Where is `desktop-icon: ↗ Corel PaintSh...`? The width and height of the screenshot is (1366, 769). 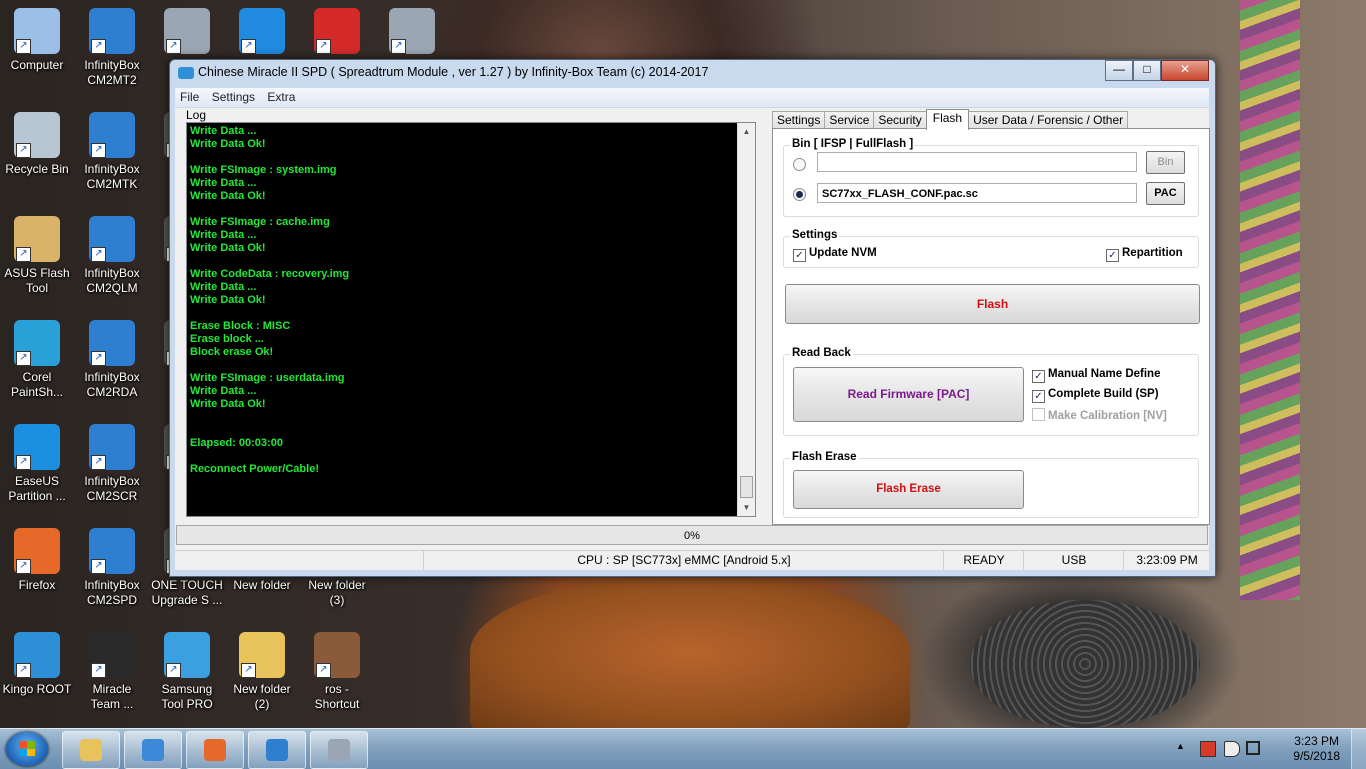
desktop-icon: ↗ Corel PaintSh... is located at coordinates (37, 360).